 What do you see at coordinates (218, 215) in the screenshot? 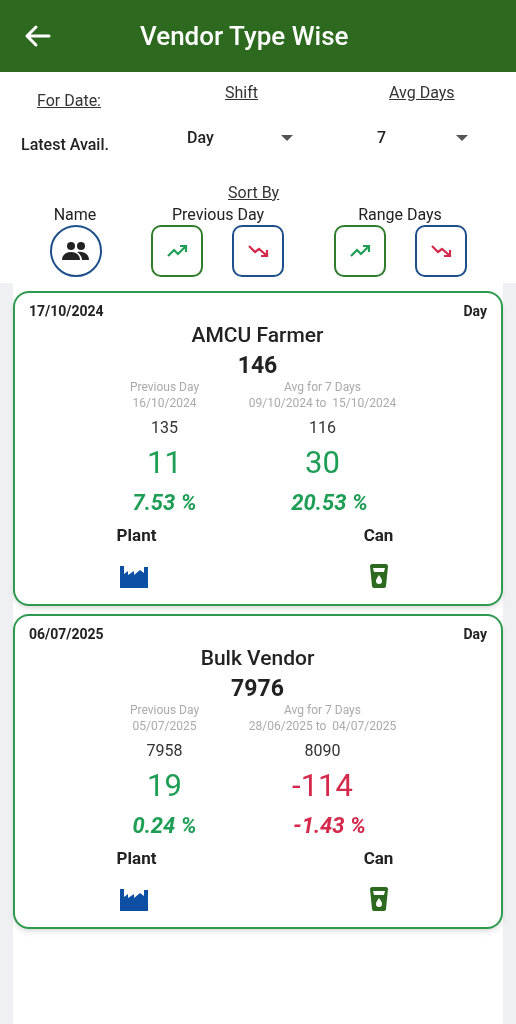
I see `sort-option-label: Previous Day` at bounding box center [218, 215].